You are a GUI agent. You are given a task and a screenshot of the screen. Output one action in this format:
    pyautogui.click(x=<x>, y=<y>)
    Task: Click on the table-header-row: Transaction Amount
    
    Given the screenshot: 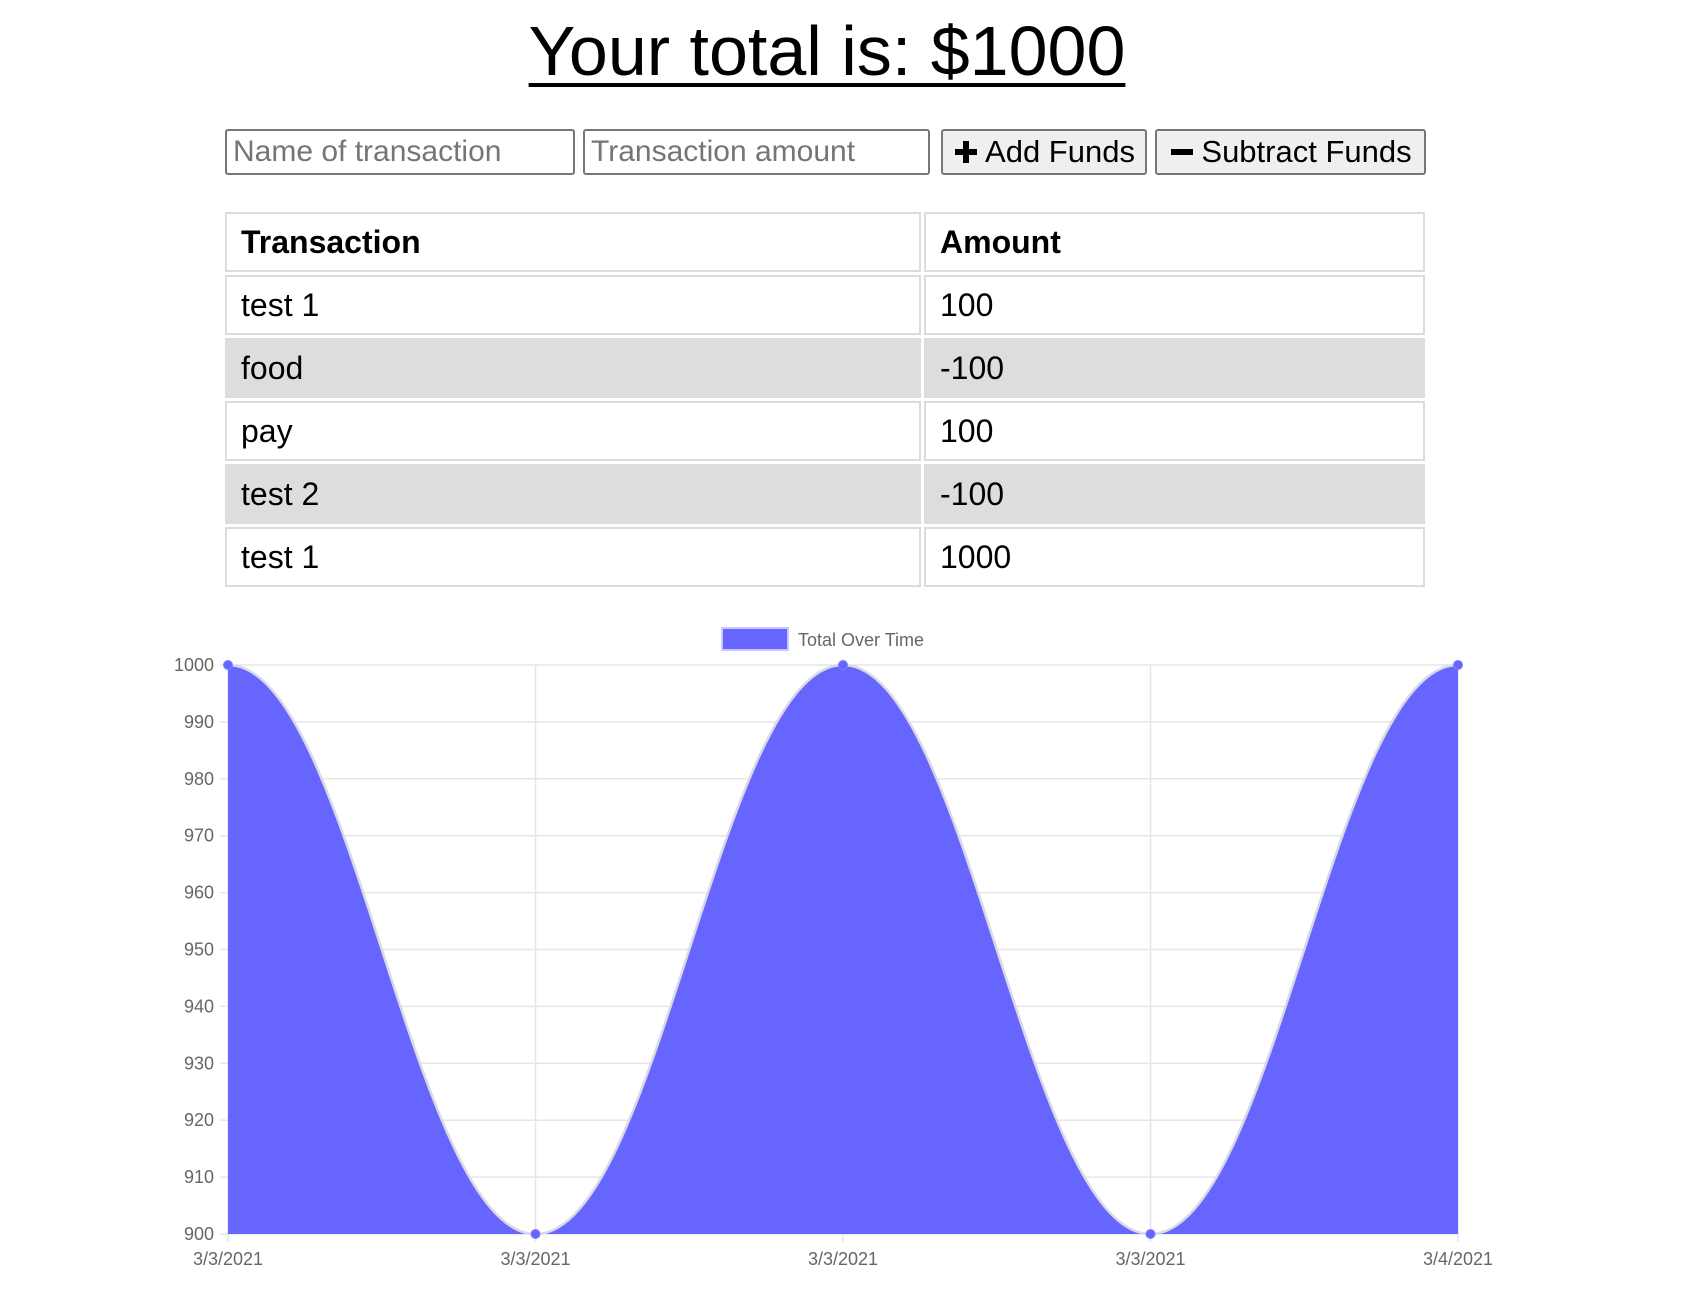 What is the action you would take?
    pyautogui.click(x=825, y=242)
    